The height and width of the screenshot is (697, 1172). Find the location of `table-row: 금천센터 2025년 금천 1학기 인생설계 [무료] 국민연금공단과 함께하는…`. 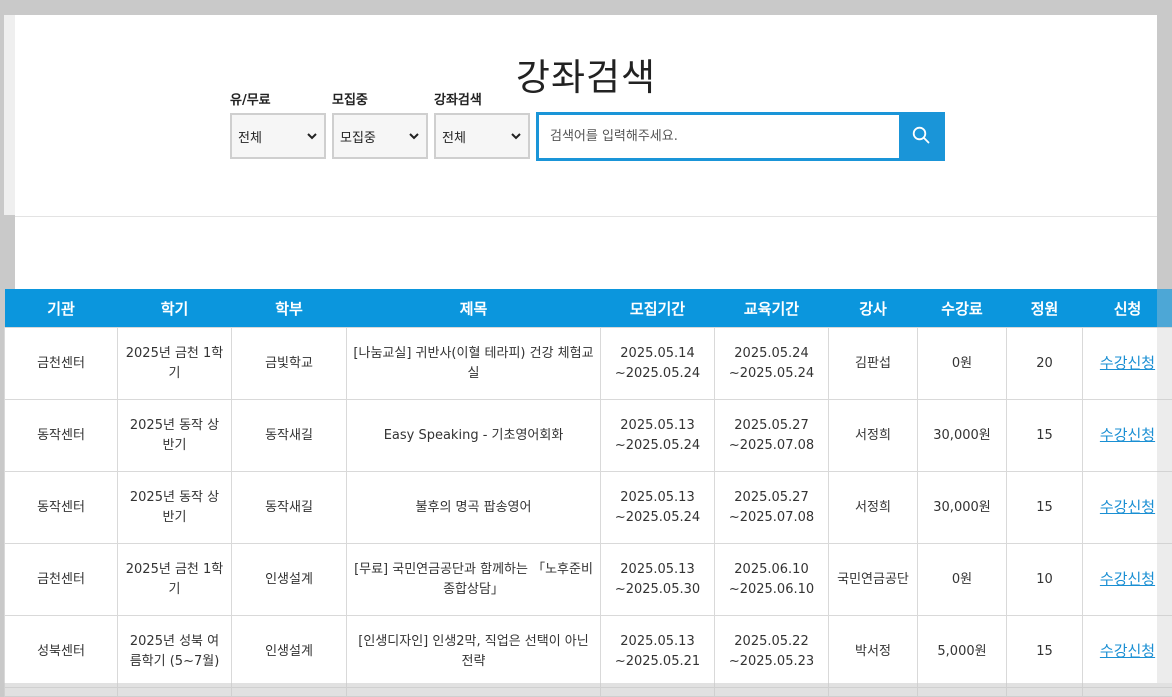

table-row: 금천센터 2025년 금천 1학기 인생설계 [무료] 국민연금공단과 함께하는… is located at coordinates (588, 579).